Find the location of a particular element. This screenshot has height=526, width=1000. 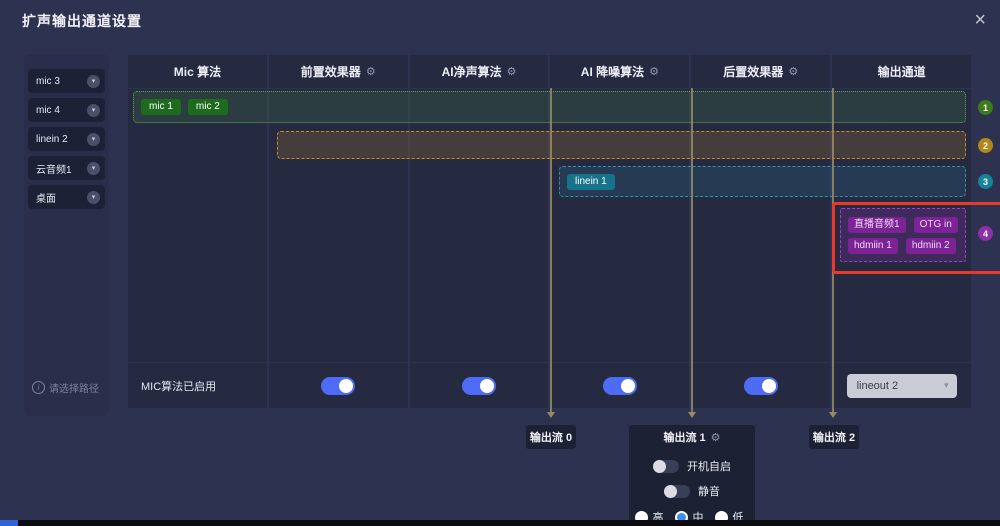

column-header-label: 前置效果器 is located at coordinates (330, 72).